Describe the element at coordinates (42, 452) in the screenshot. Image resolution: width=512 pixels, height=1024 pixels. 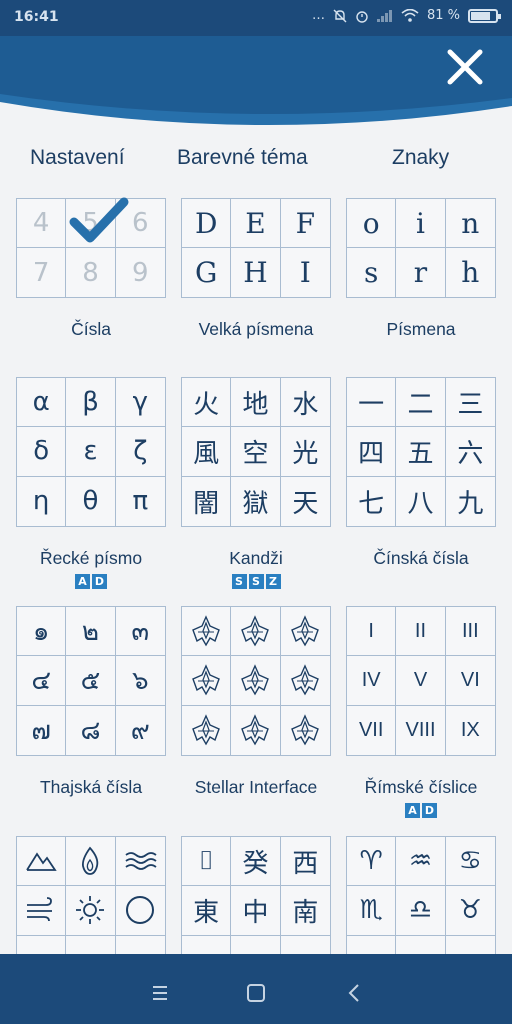
I see `grid-cell: δ` at that location.